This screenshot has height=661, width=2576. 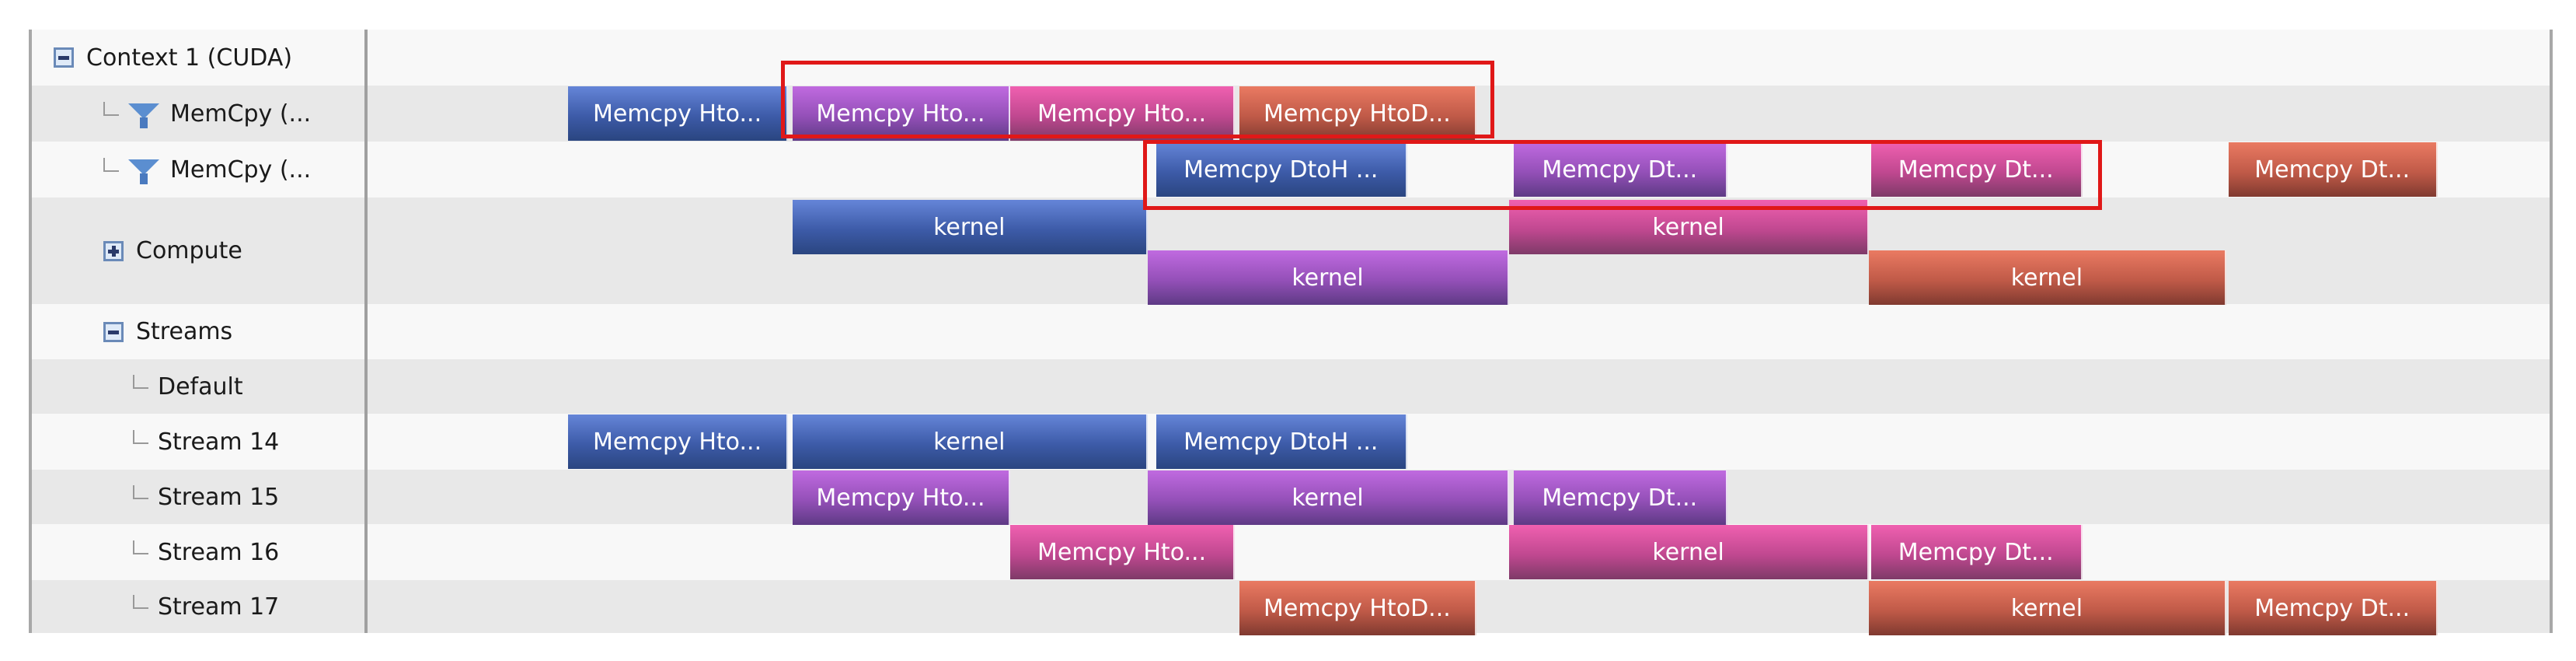 I want to click on tree-row: Streams, so click(x=198, y=331).